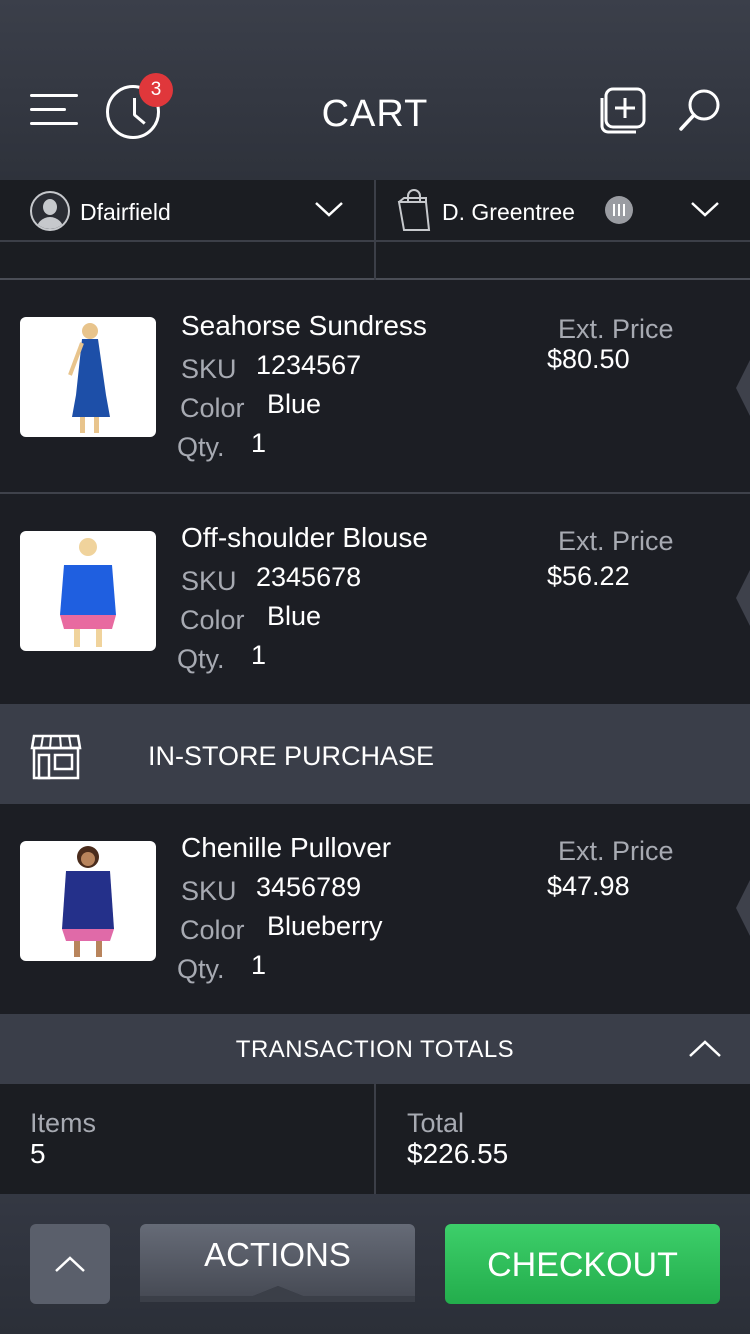 The image size is (750, 1334). I want to click on customer-name: D. Greentree, so click(508, 212).